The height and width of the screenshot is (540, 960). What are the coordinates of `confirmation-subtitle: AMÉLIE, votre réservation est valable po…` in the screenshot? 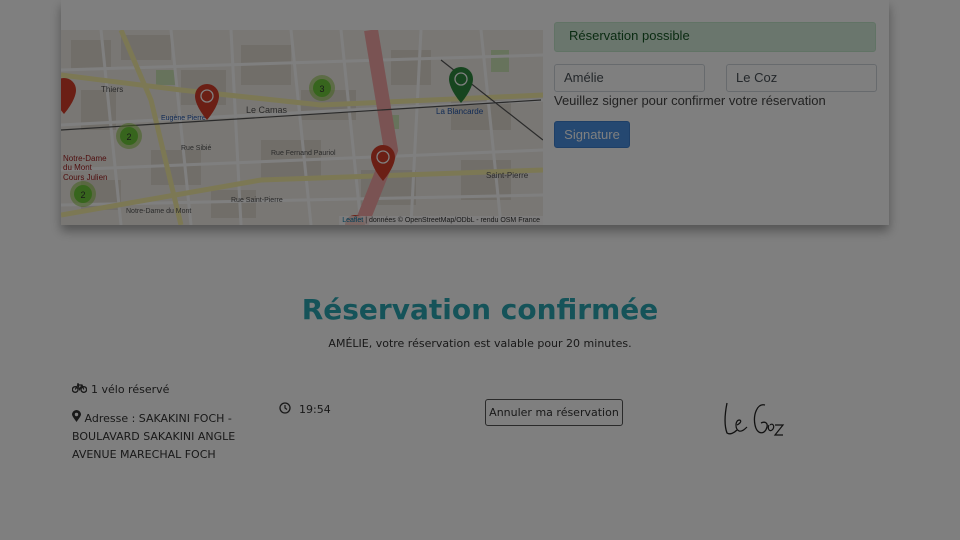 It's located at (480, 343).